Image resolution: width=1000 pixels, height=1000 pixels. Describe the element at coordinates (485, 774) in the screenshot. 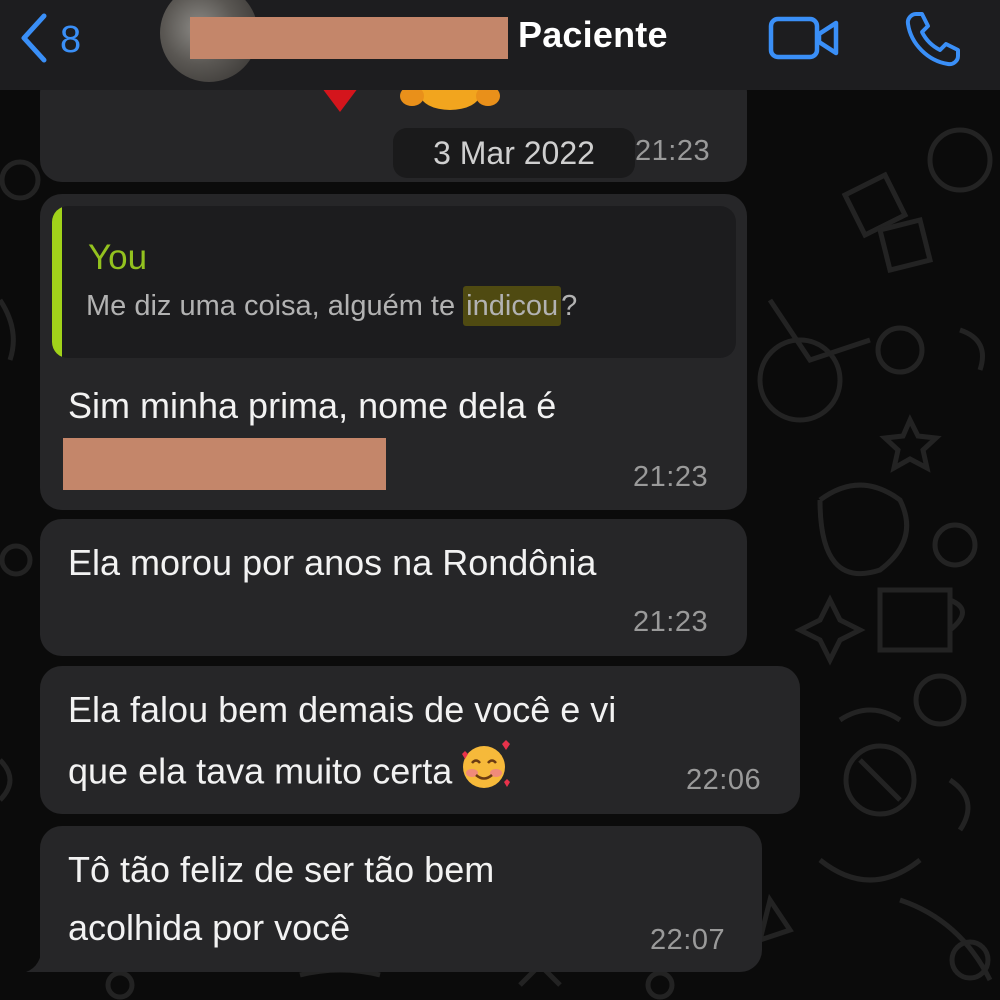

I see `smiling-face-with-hearts-emoji` at that location.